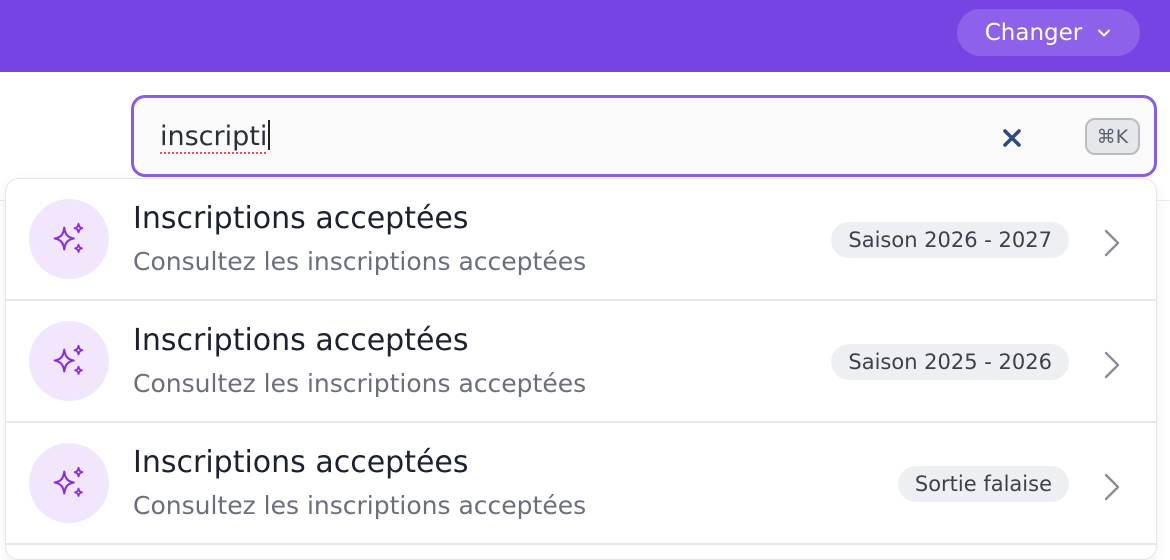 This screenshot has width=1170, height=560. What do you see at coordinates (1112, 136) in the screenshot?
I see `keyboard-shortcut-badge: ⌘K` at bounding box center [1112, 136].